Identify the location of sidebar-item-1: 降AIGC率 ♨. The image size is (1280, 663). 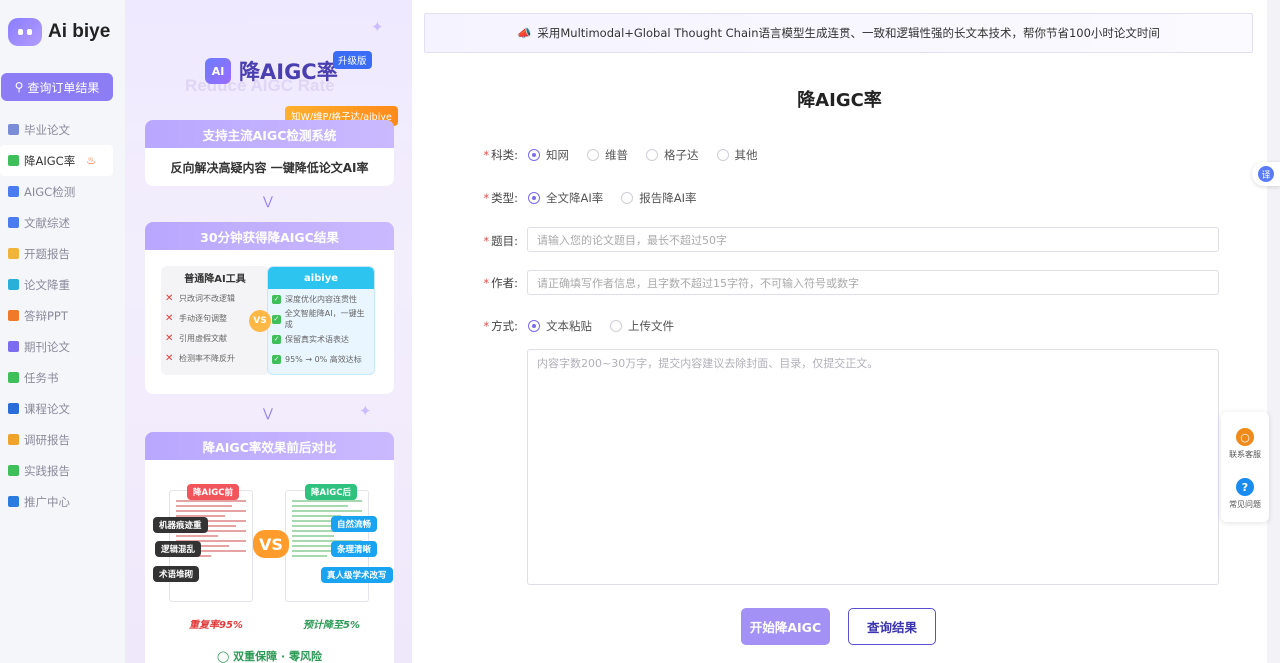
(56, 160).